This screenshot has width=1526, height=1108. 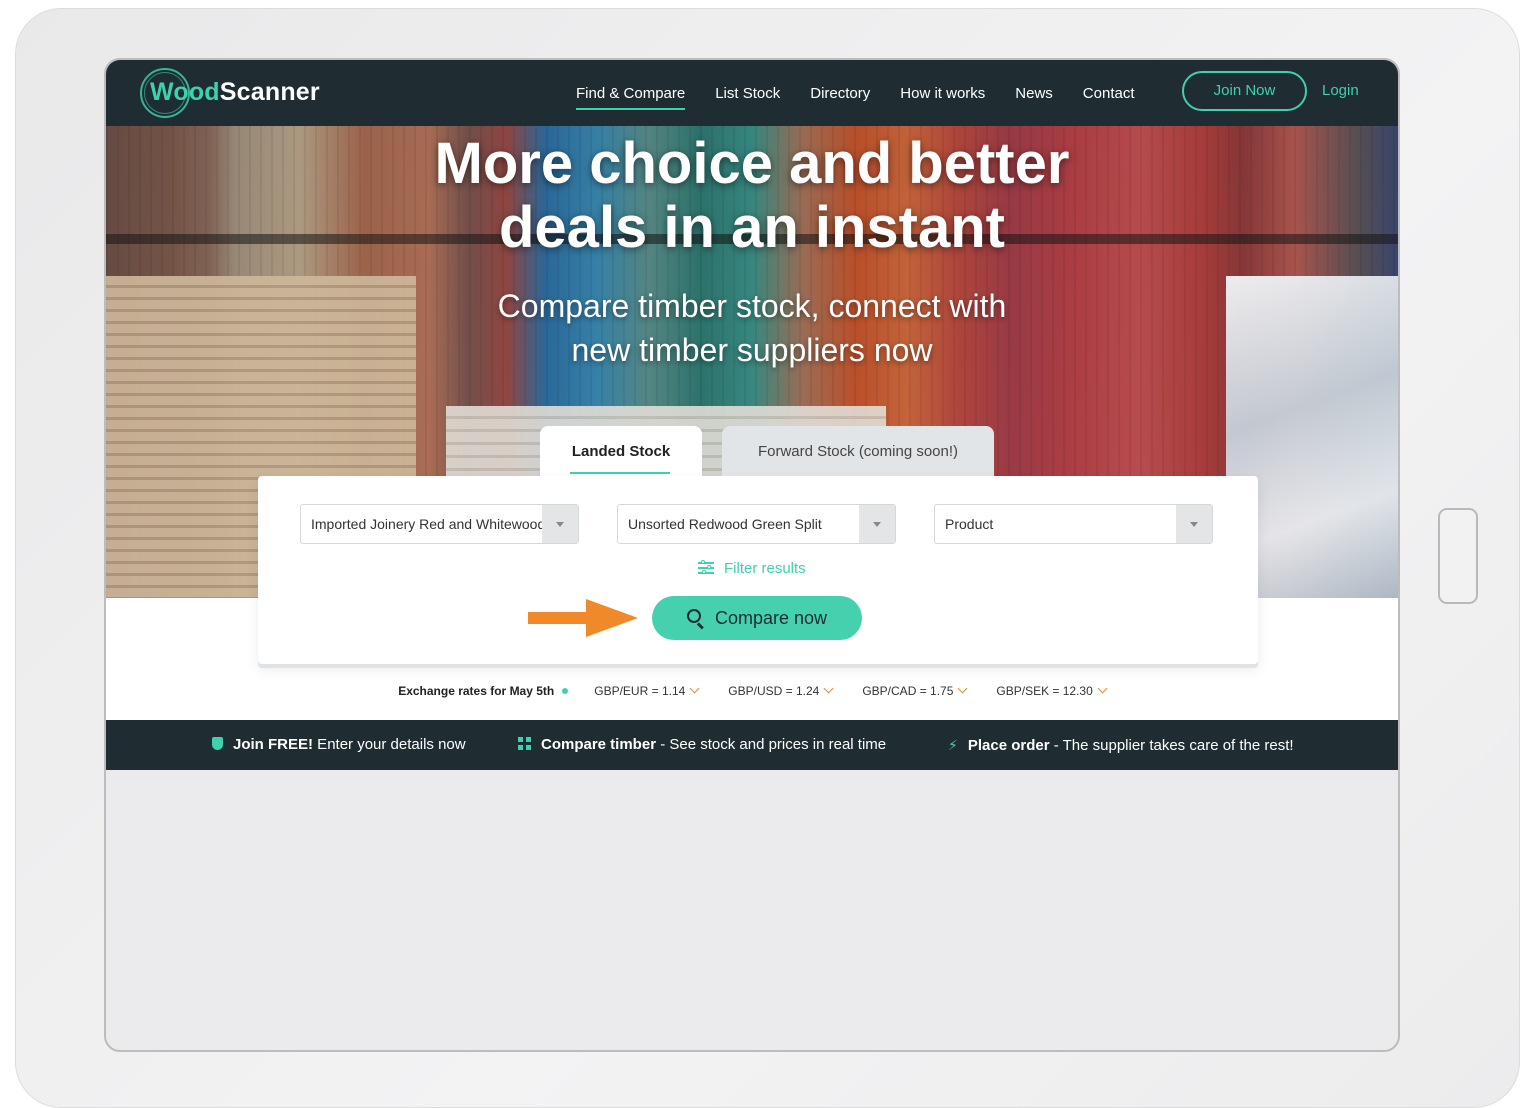 What do you see at coordinates (752, 350) in the screenshot?
I see `hero-subtitle-line2: new timber suppliers now` at bounding box center [752, 350].